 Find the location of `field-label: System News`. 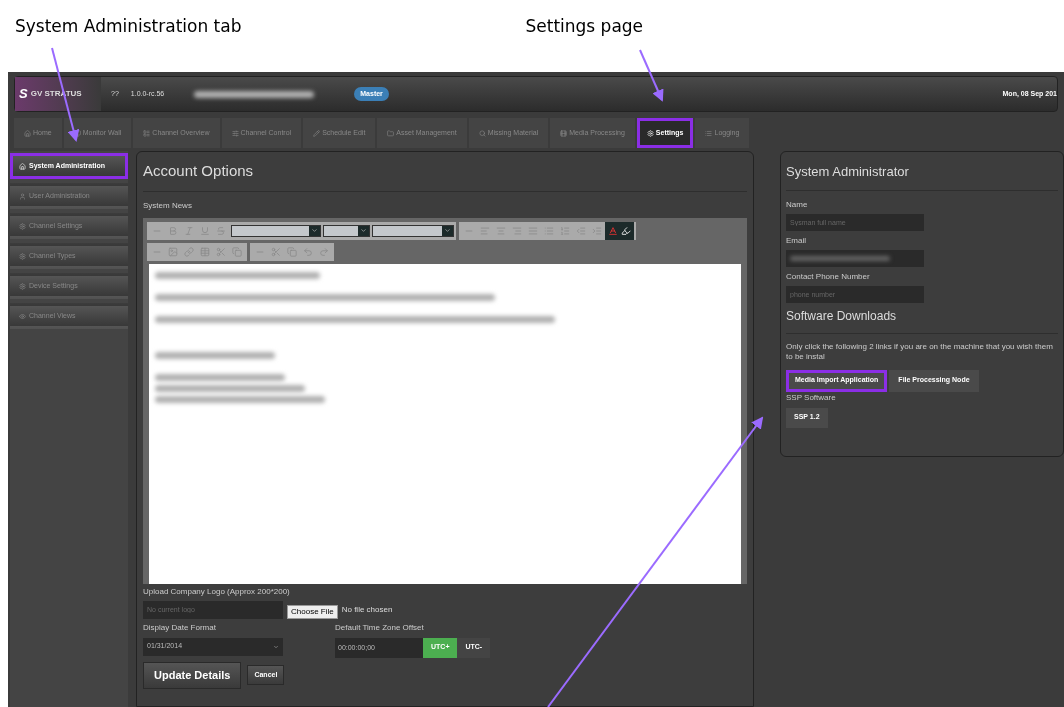

field-label: System News is located at coordinates (168, 205).